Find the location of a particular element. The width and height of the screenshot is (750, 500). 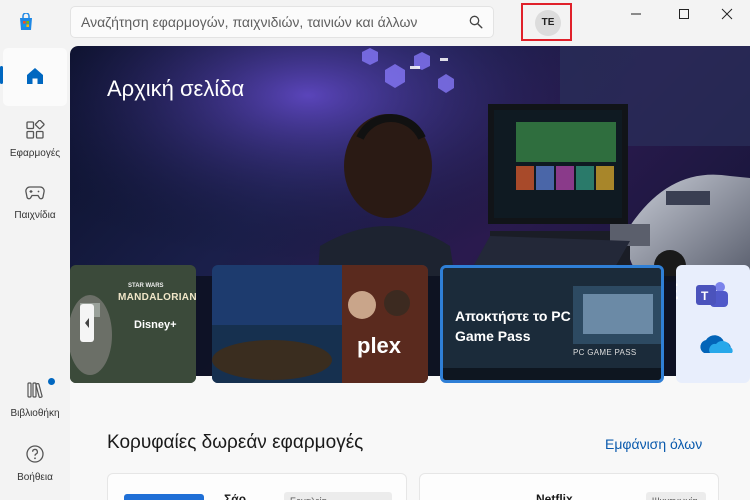

mandalorian-line1: STAR WARS is located at coordinates (146, 286).